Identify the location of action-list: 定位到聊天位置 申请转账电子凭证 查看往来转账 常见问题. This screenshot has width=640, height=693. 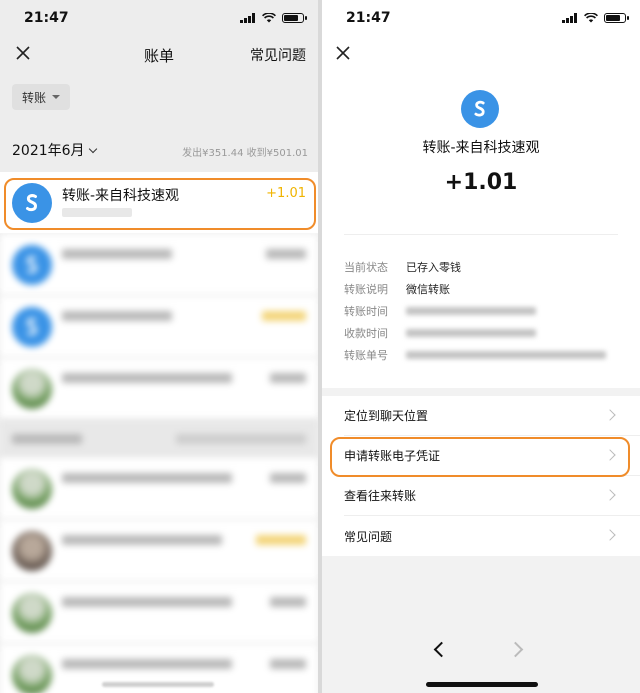
(481, 476).